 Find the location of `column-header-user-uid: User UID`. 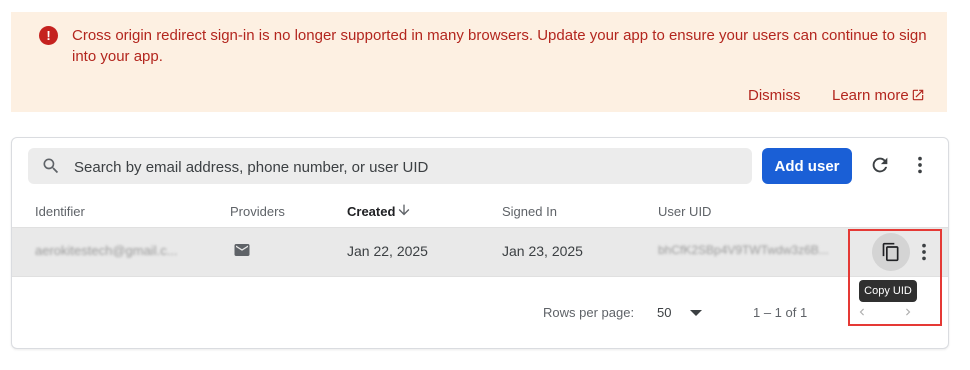

column-header-user-uid: User UID is located at coordinates (684, 211).